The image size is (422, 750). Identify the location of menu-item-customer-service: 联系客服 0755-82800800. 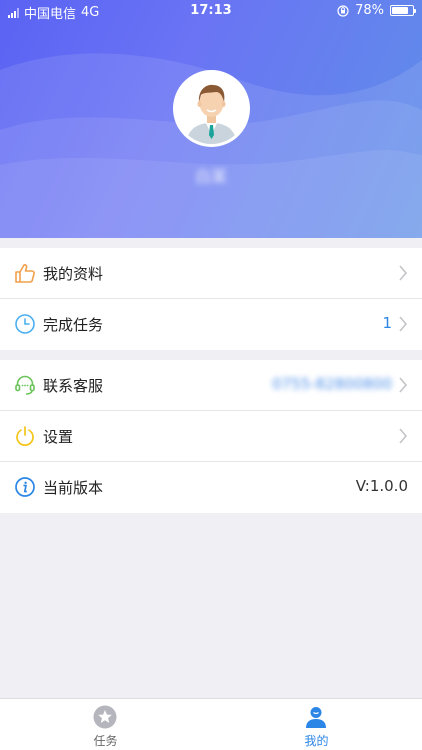
(211, 385).